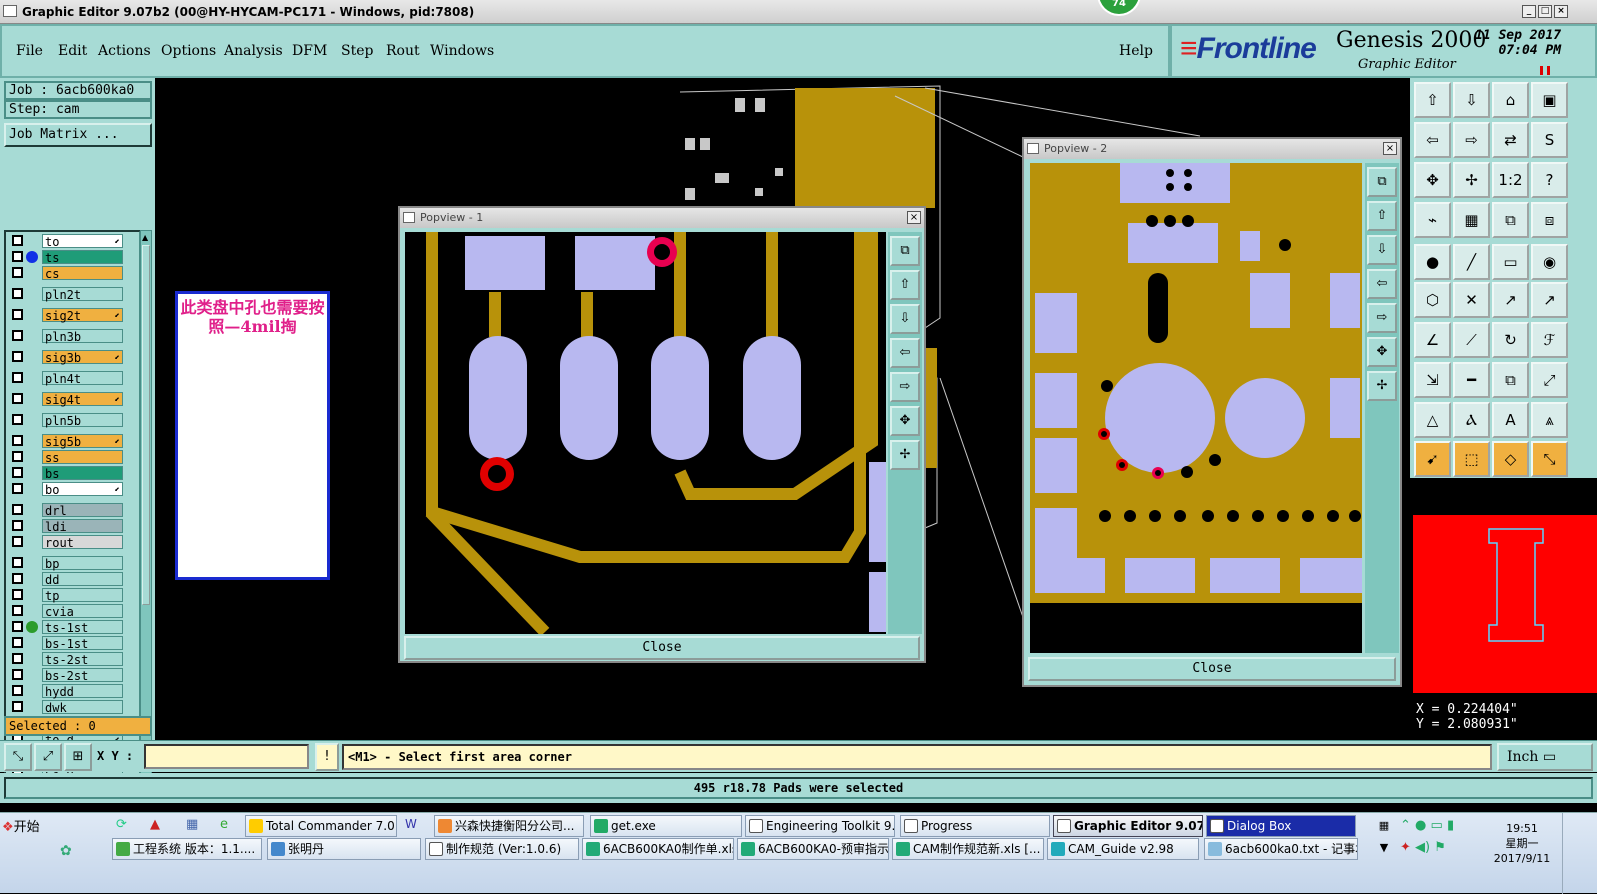 The image size is (1597, 894). I want to click on layer-row: cvia, so click(65, 611).